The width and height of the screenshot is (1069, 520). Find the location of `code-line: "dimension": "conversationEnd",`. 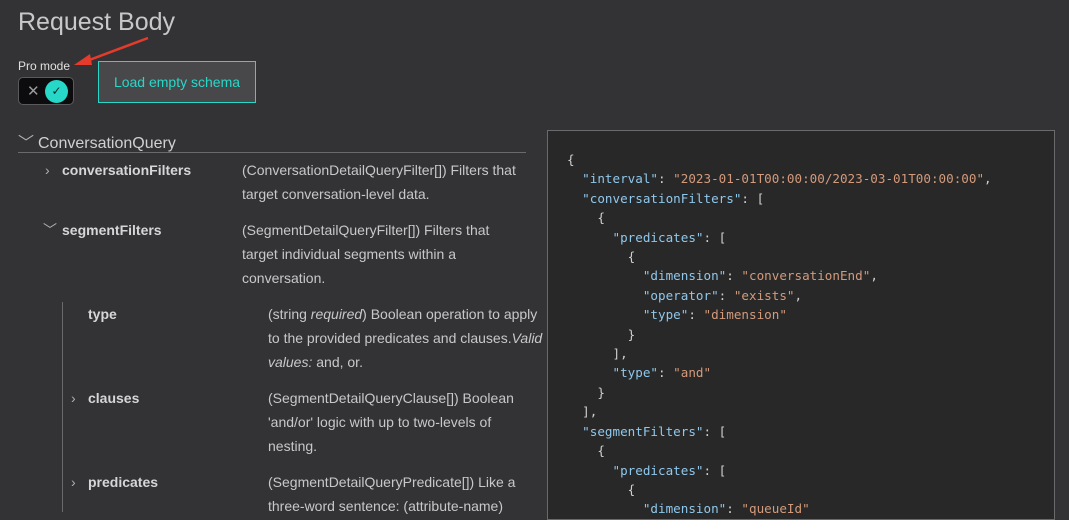

code-line: "dimension": "conversationEnd", is located at coordinates (810, 275).